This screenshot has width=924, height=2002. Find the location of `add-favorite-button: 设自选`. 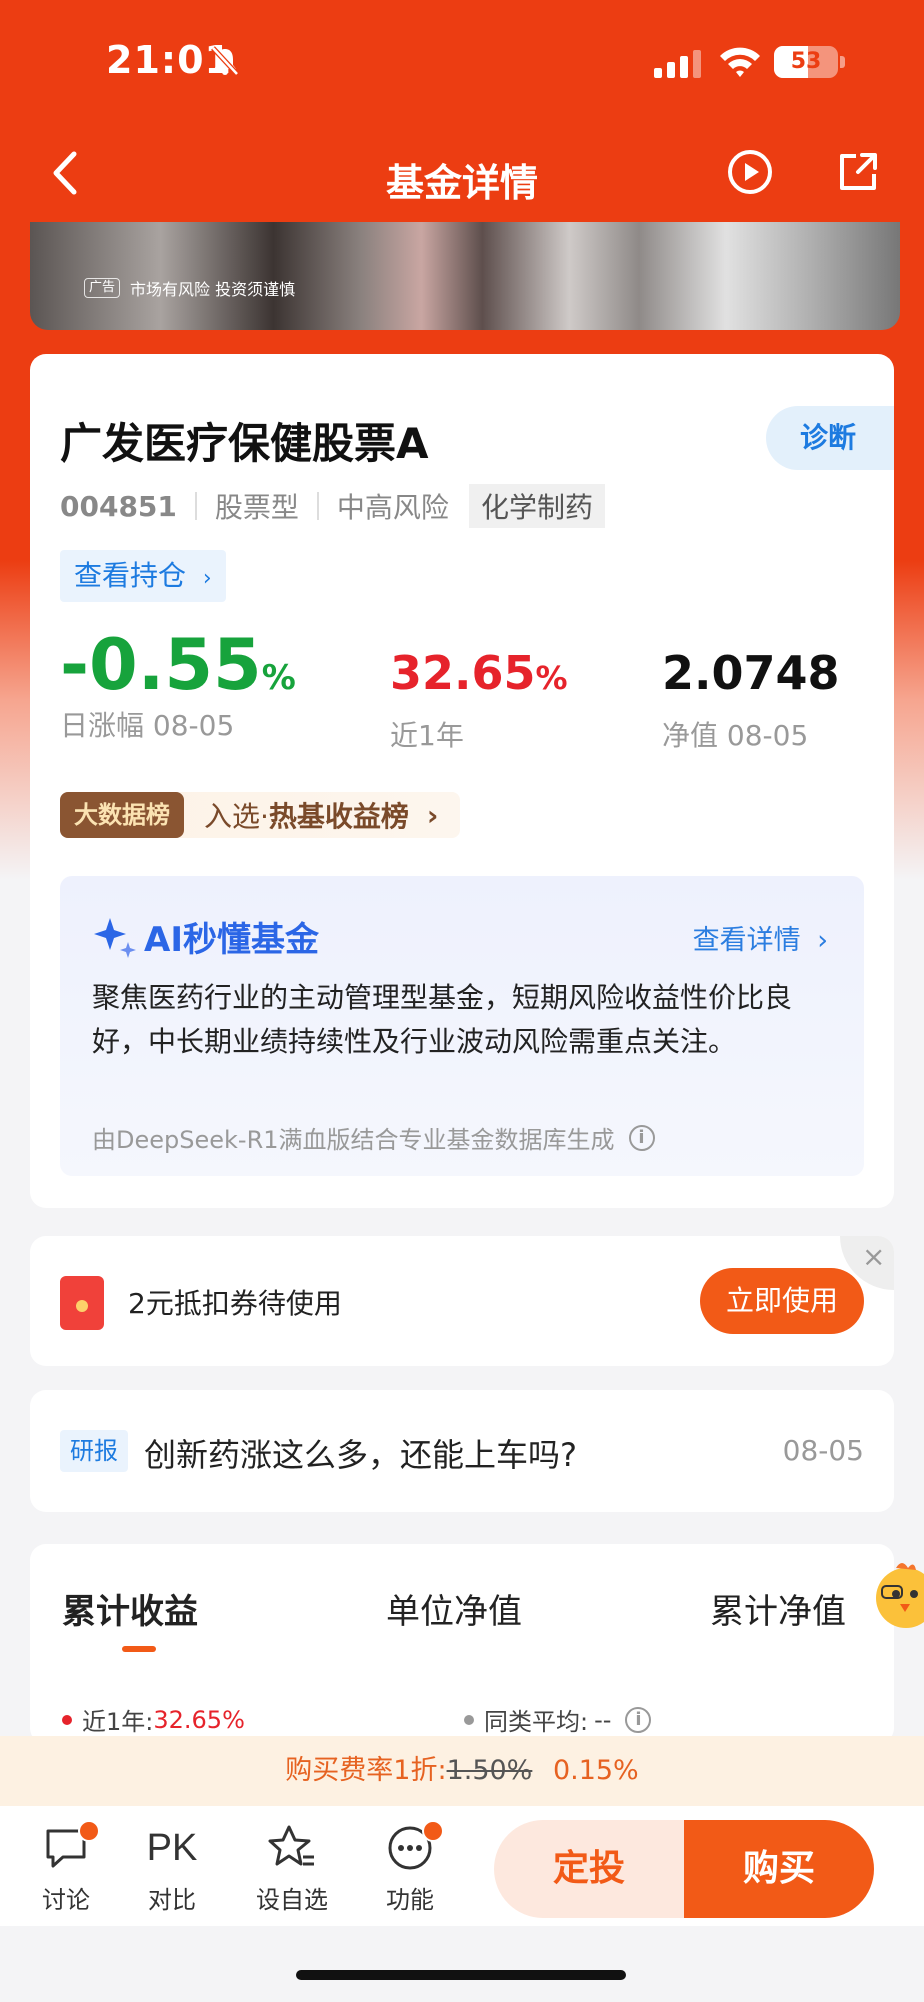

add-favorite-button: 设自选 is located at coordinates (292, 1867).